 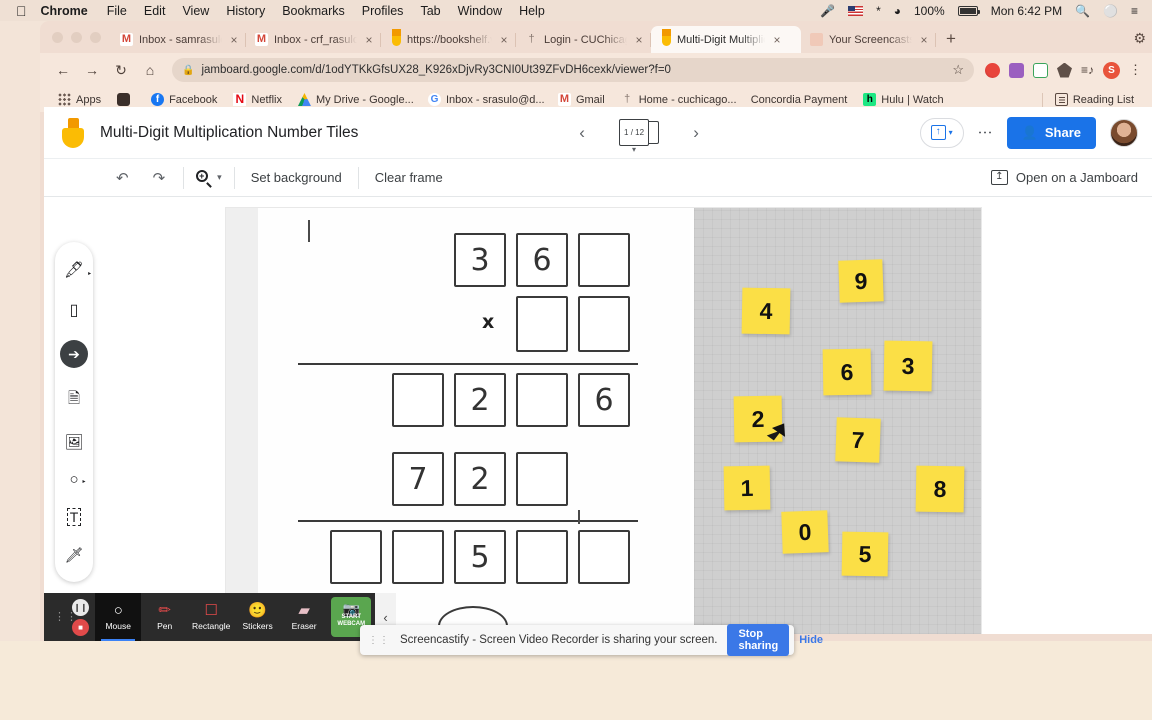 What do you see at coordinates (126, 99) in the screenshot?
I see `bookmark-dark` at bounding box center [126, 99].